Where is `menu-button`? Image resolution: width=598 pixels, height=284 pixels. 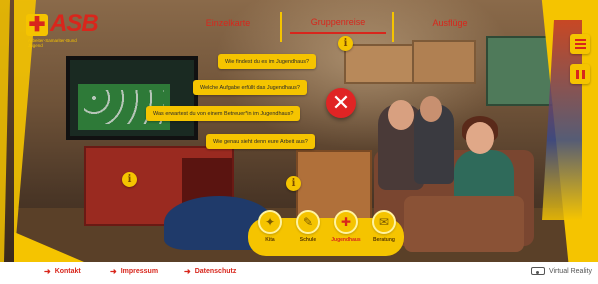
menu-button is located at coordinates (580, 44).